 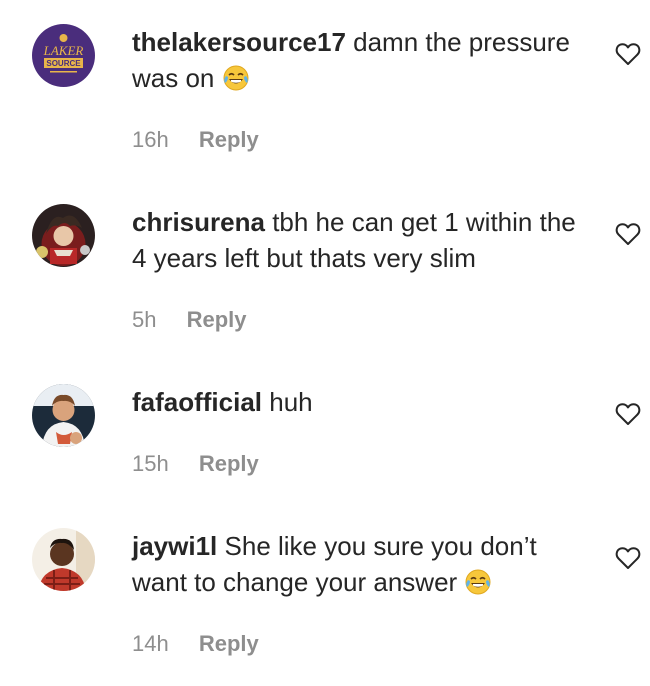 What do you see at coordinates (150, 139) in the screenshot?
I see `comment-timestamp: 16h` at bounding box center [150, 139].